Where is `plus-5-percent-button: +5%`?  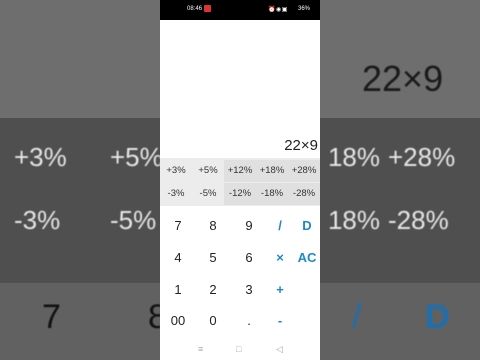 plus-5-percent-button: +5% is located at coordinates (208, 171).